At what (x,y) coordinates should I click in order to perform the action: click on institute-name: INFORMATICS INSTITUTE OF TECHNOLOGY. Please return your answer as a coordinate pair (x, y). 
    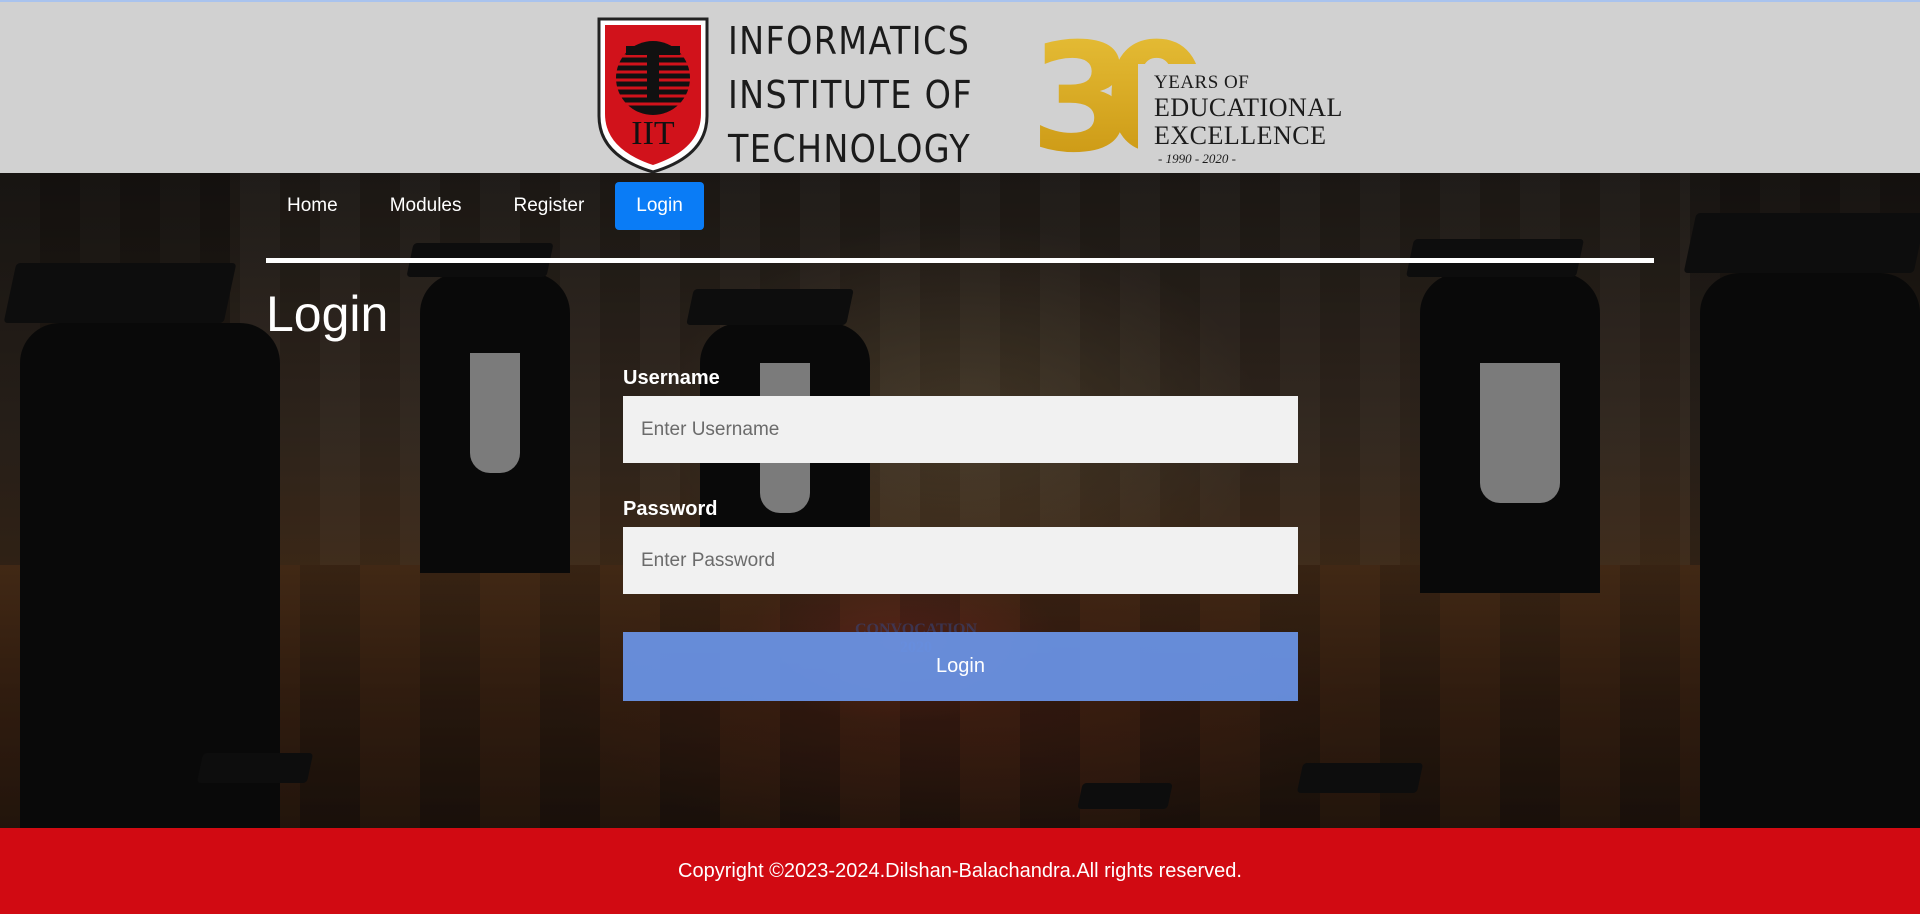
    Looking at the image, I should click on (850, 95).